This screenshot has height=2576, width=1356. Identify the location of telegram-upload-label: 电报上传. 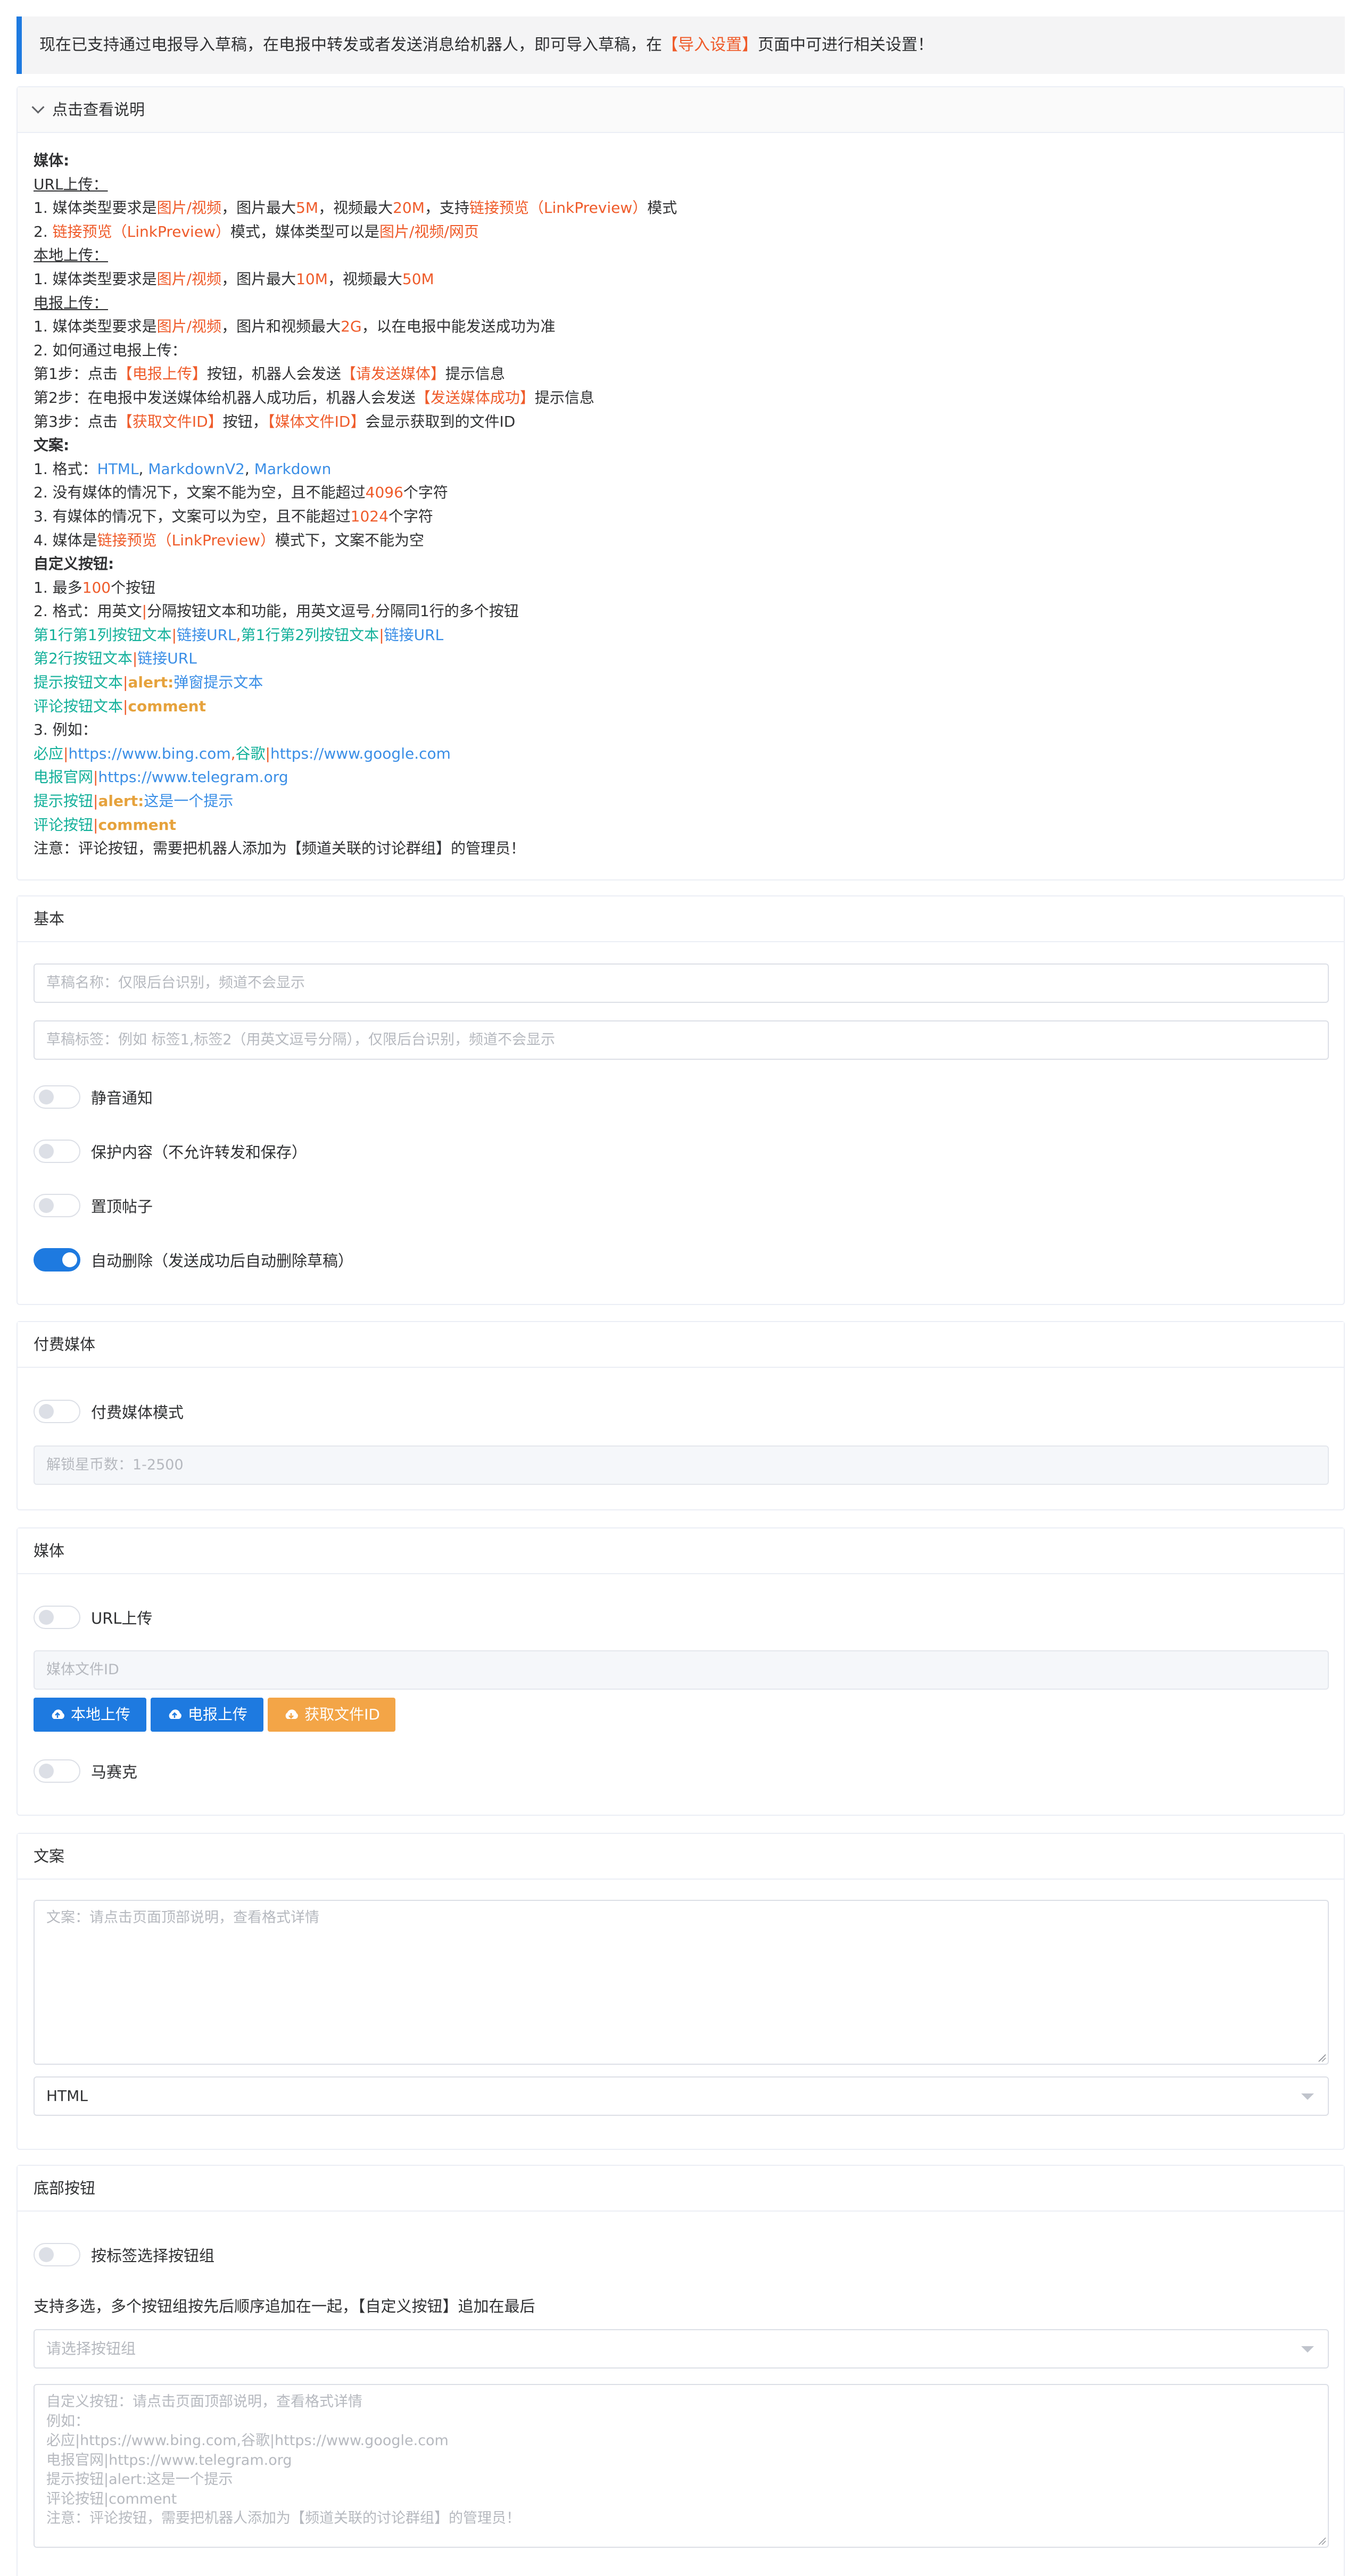
(217, 1714).